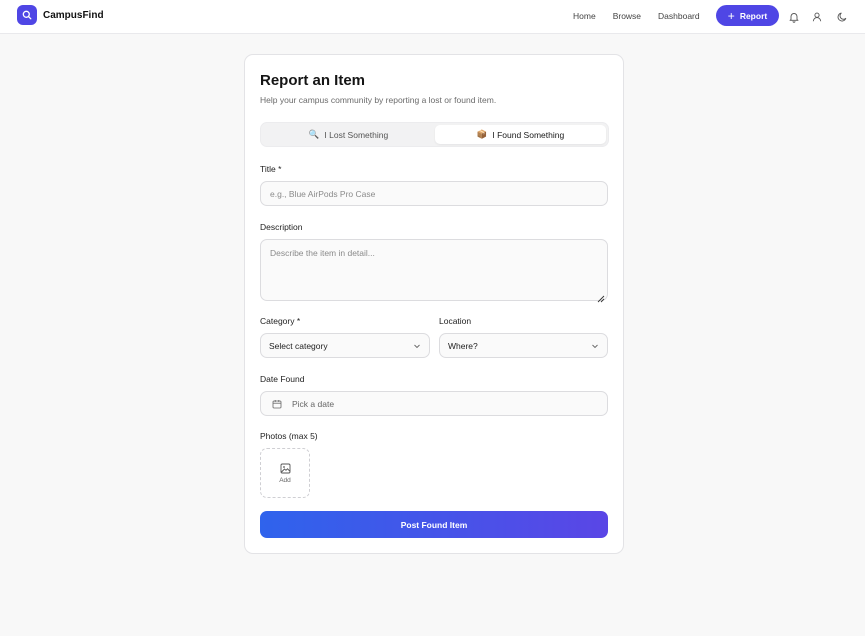 This screenshot has height=636, width=865. I want to click on tab-found: 📦 I Found Something, so click(520, 134).